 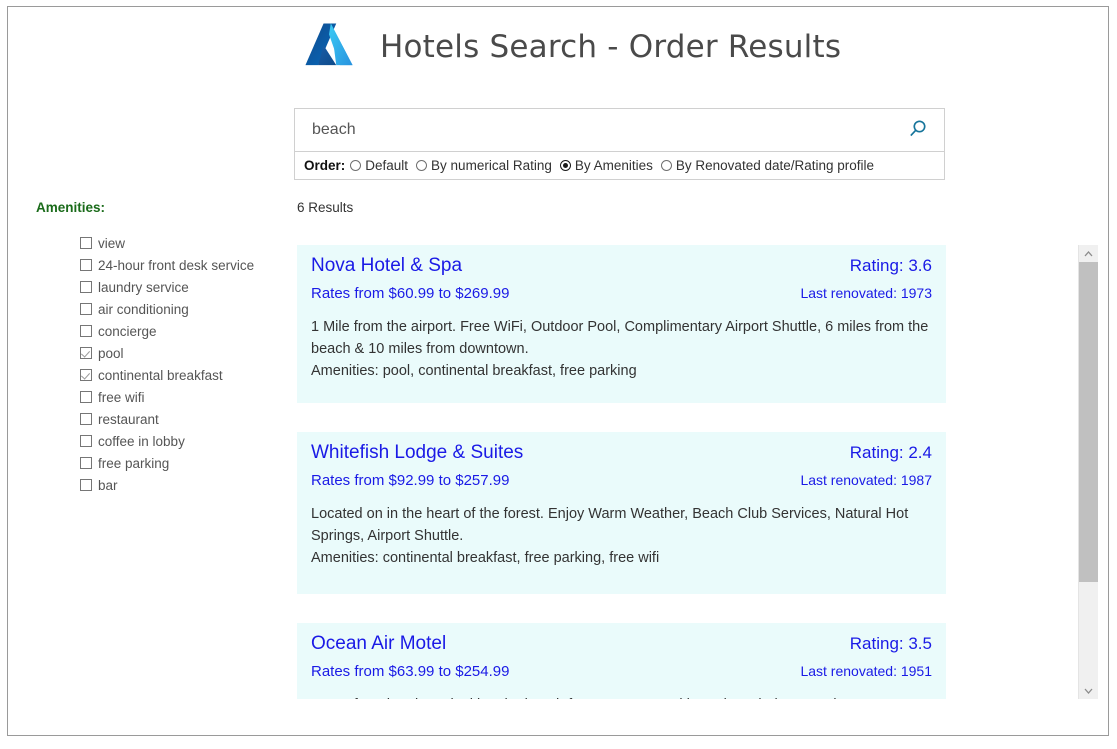 What do you see at coordinates (160, 375) in the screenshot?
I see `amenity-label: continental breakfast` at bounding box center [160, 375].